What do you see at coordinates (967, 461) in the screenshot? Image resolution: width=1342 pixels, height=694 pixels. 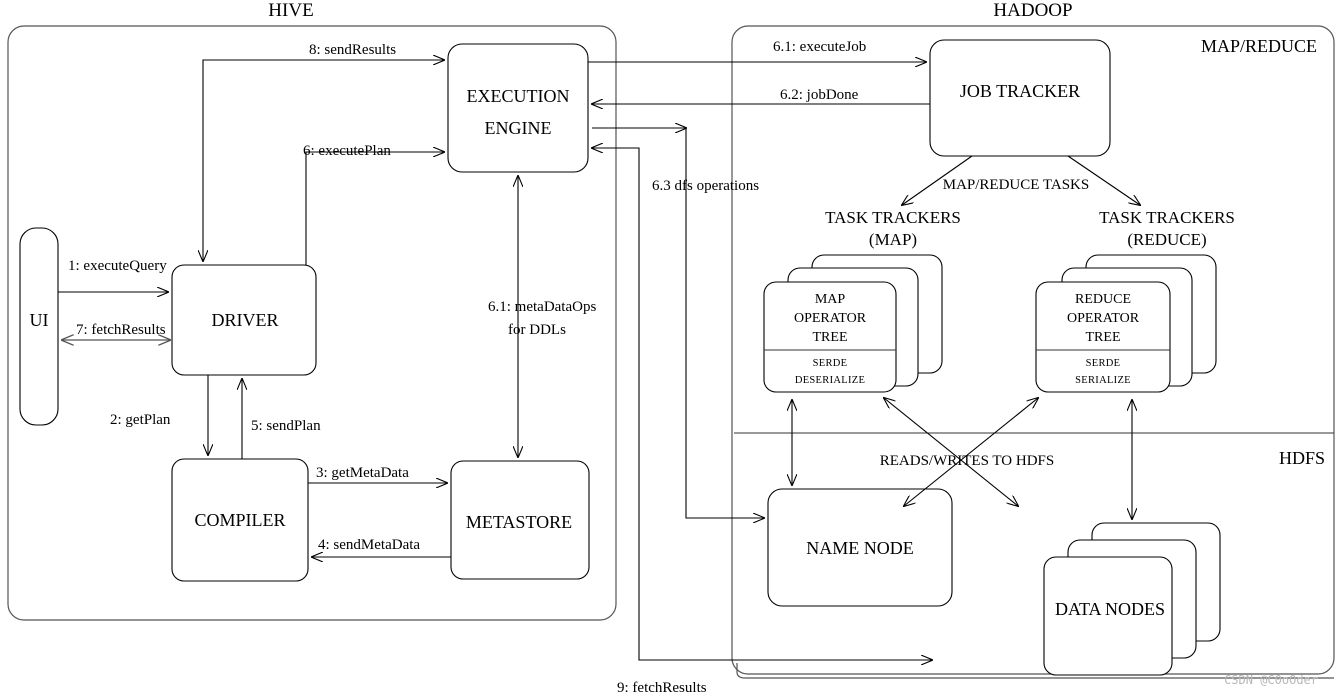 I see `edge-label-reads-writes-hdfs: READS/WRITES TO HDFS` at bounding box center [967, 461].